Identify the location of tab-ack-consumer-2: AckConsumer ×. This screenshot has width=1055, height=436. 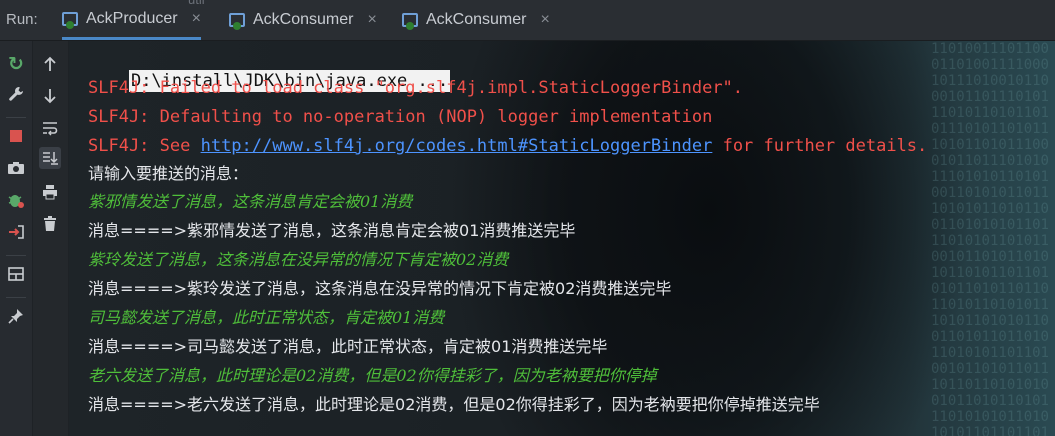
(476, 20).